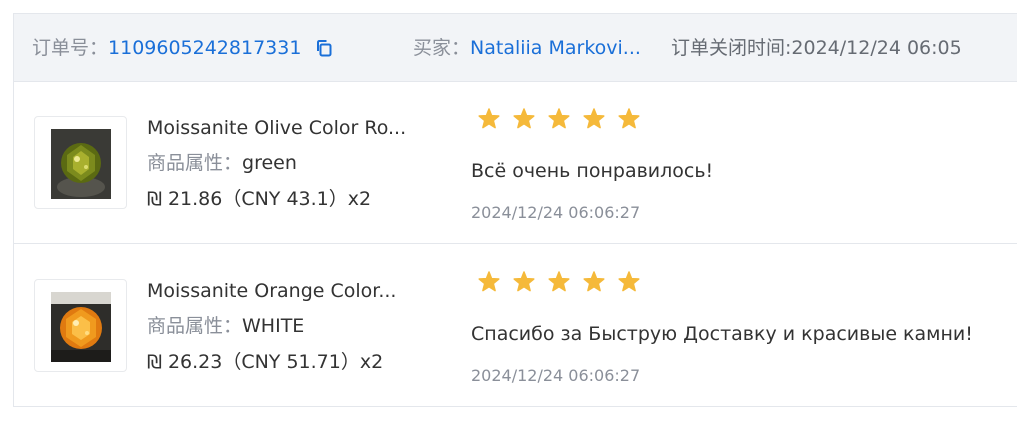 This screenshot has width=1017, height=426. What do you see at coordinates (204, 48) in the screenshot?
I see `order-number-link: 1109605242817331` at bounding box center [204, 48].